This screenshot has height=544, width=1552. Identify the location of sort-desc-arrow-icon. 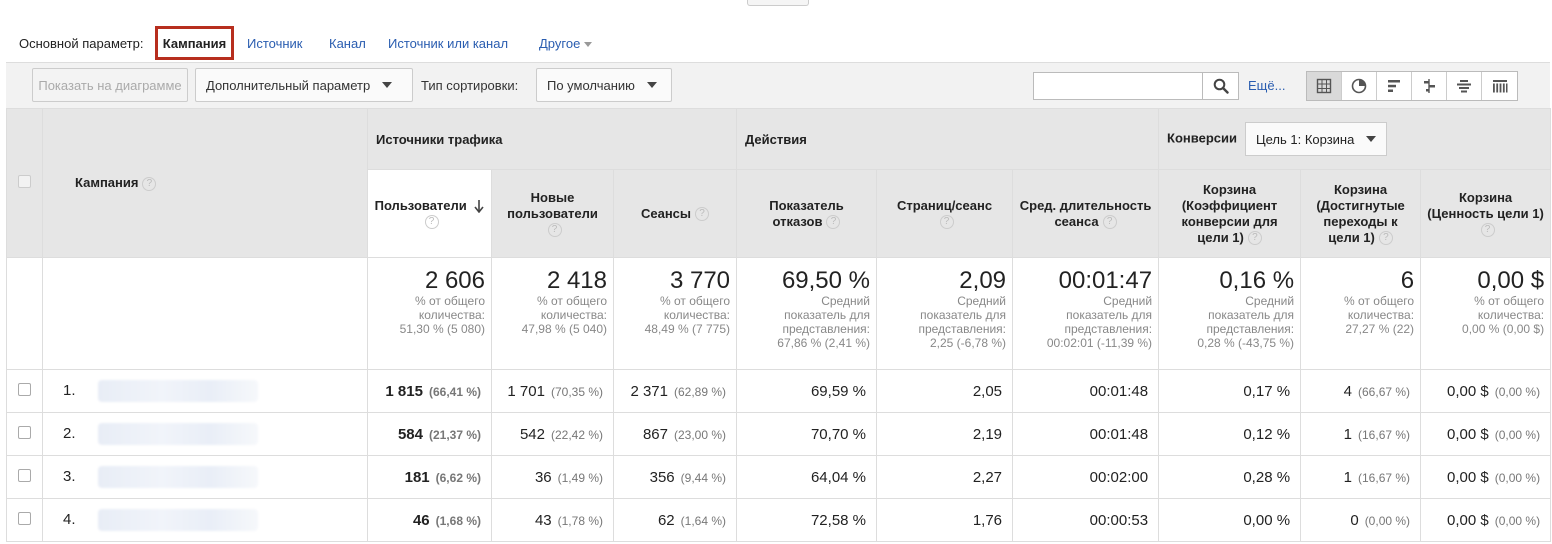
(479, 207).